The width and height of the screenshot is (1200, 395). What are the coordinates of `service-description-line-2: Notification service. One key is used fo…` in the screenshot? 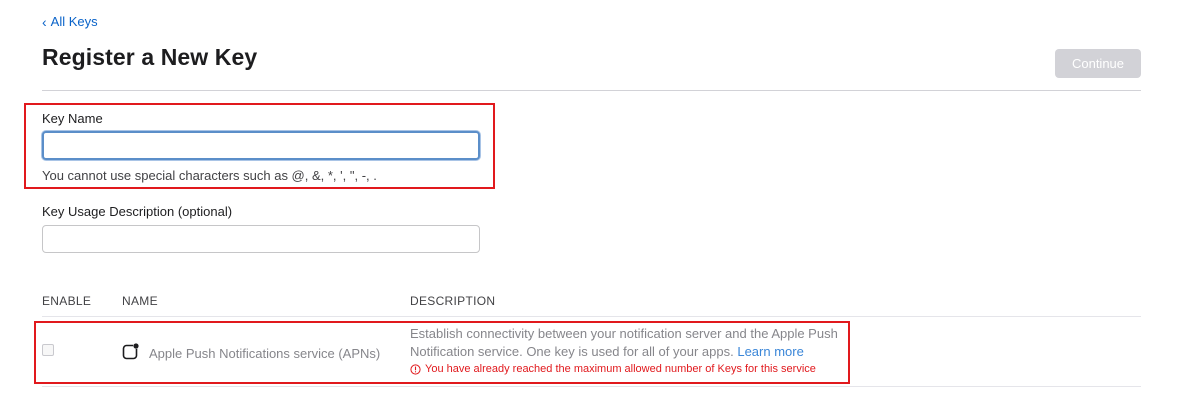 It's located at (572, 351).